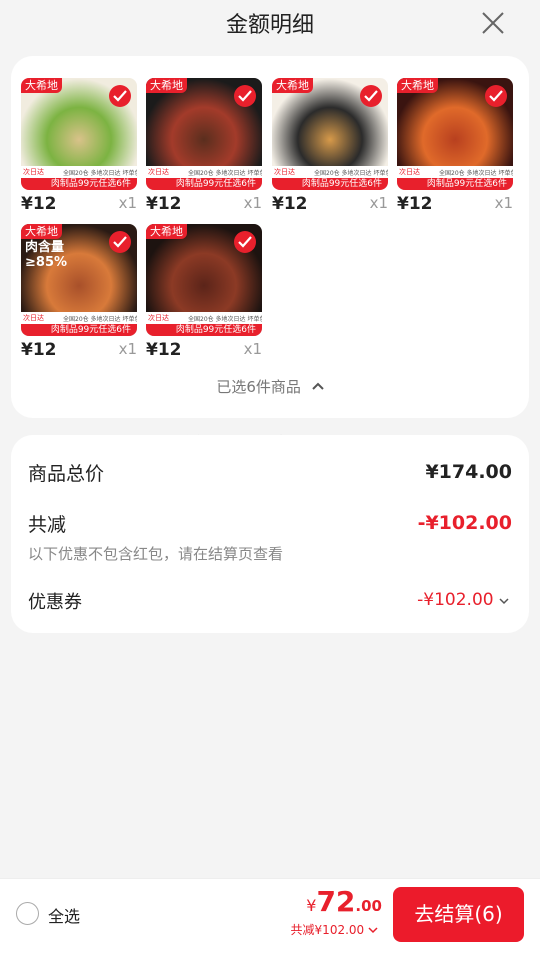 The image size is (540, 955). What do you see at coordinates (79, 280) in the screenshot?
I see `product-image: 肉含量 ≥85%大希地次日达 全国20仓 多地次日达 坏单包赔肉制品99元任选6件` at bounding box center [79, 280].